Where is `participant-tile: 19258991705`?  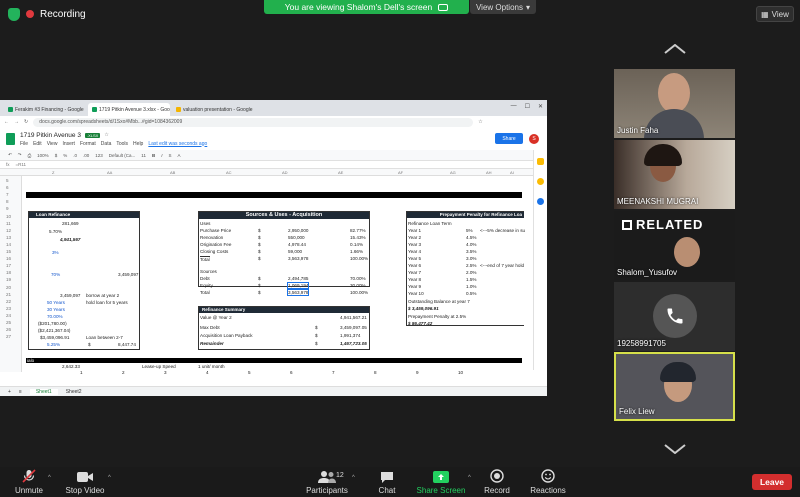
participant-tile: 19258991705 is located at coordinates (674, 316).